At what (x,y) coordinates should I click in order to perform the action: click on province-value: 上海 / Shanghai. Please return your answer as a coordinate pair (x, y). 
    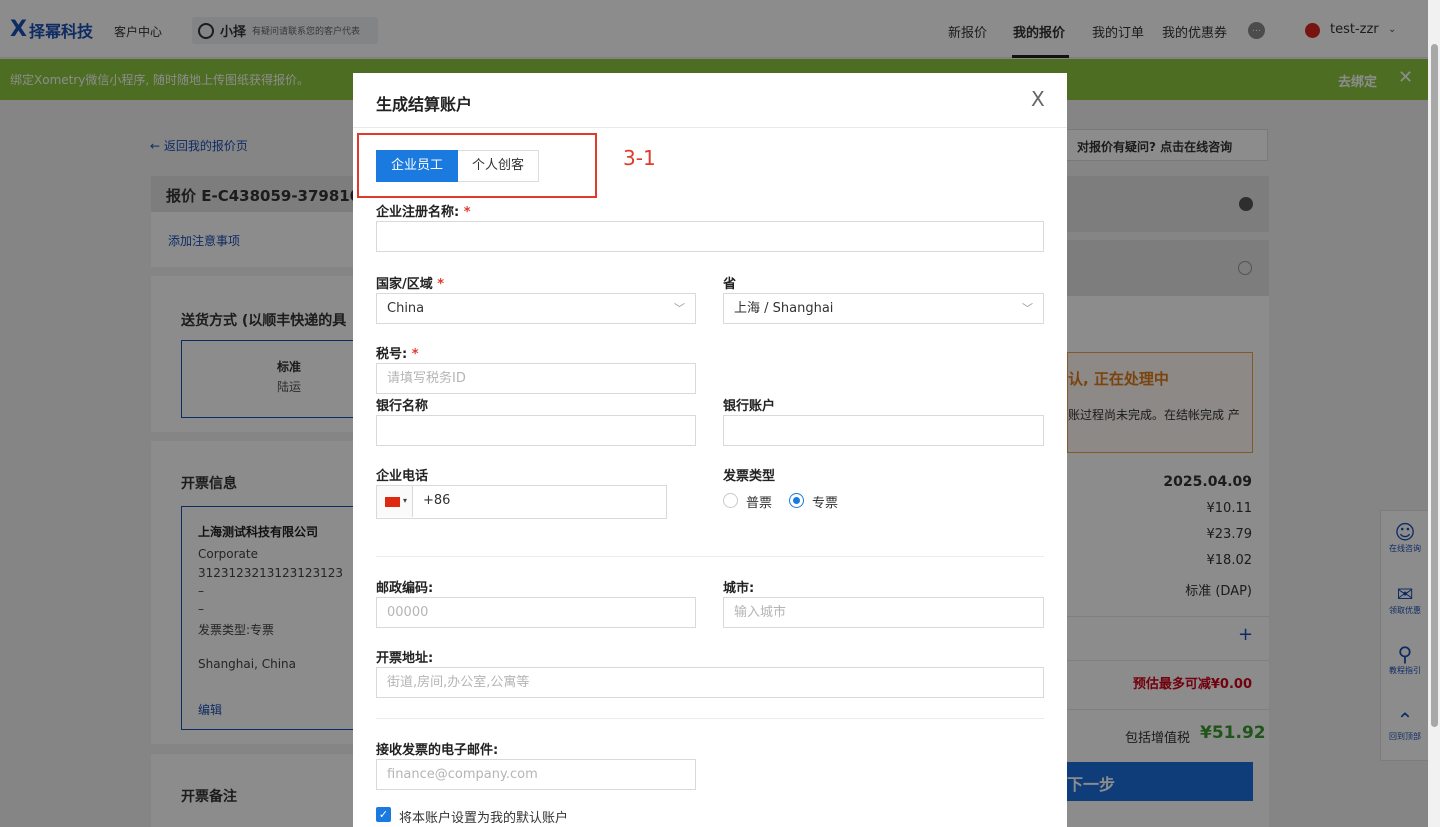
    Looking at the image, I should click on (784, 308).